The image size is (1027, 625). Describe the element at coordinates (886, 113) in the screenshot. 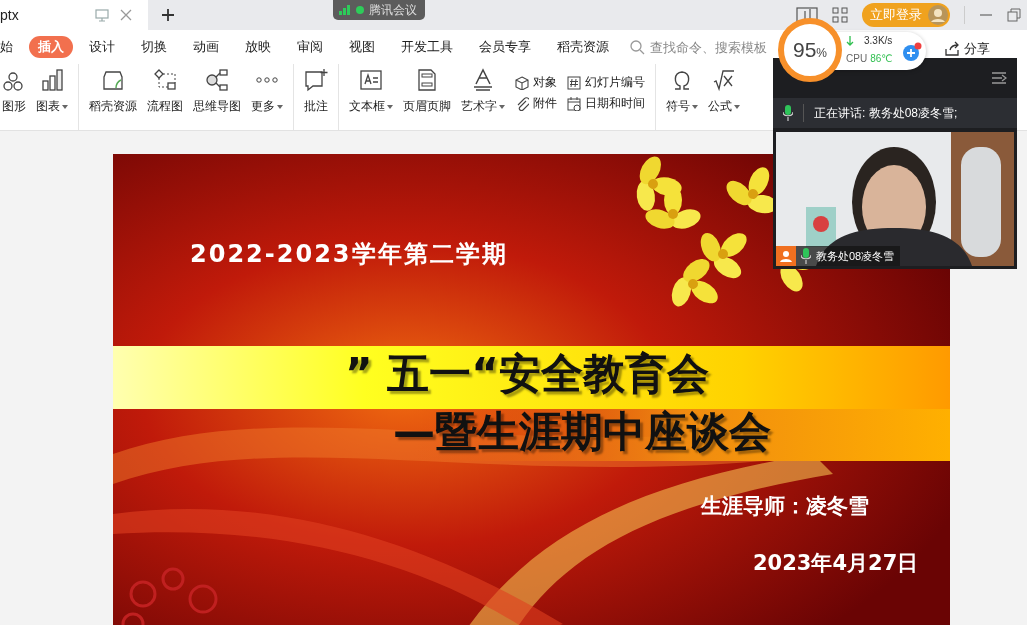

I see `speaker-status: 正在讲话: 教务处08凌冬雪;` at that location.